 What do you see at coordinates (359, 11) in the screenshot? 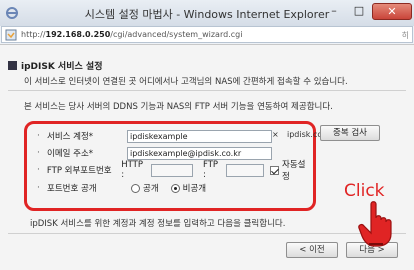
I see `maximize-button: □` at bounding box center [359, 11].